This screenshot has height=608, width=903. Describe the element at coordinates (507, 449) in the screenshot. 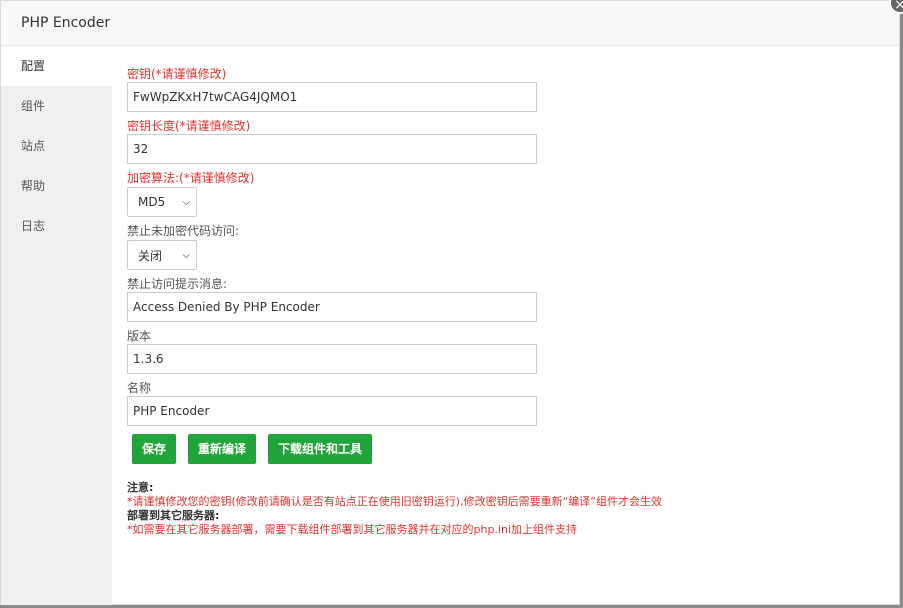

I see `action-buttons: 保存 重新编译 下载组件和工具` at that location.